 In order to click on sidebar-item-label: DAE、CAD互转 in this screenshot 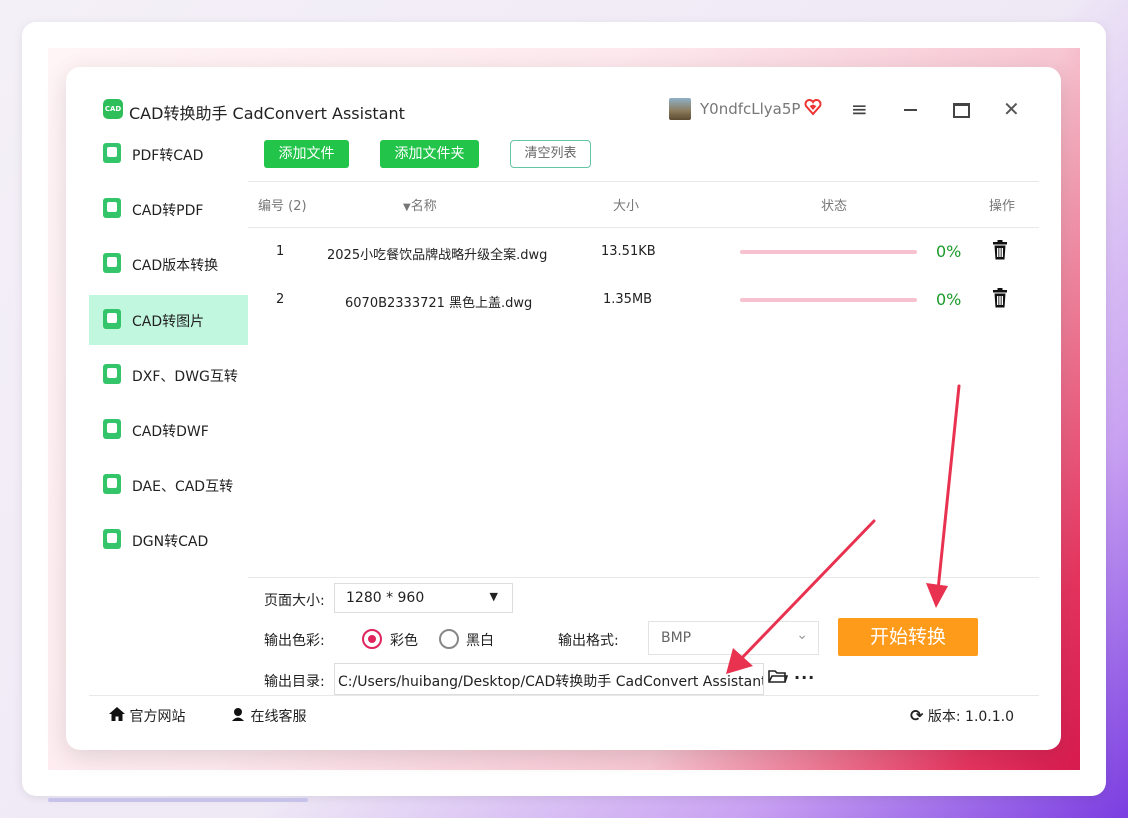, I will do `click(183, 487)`.